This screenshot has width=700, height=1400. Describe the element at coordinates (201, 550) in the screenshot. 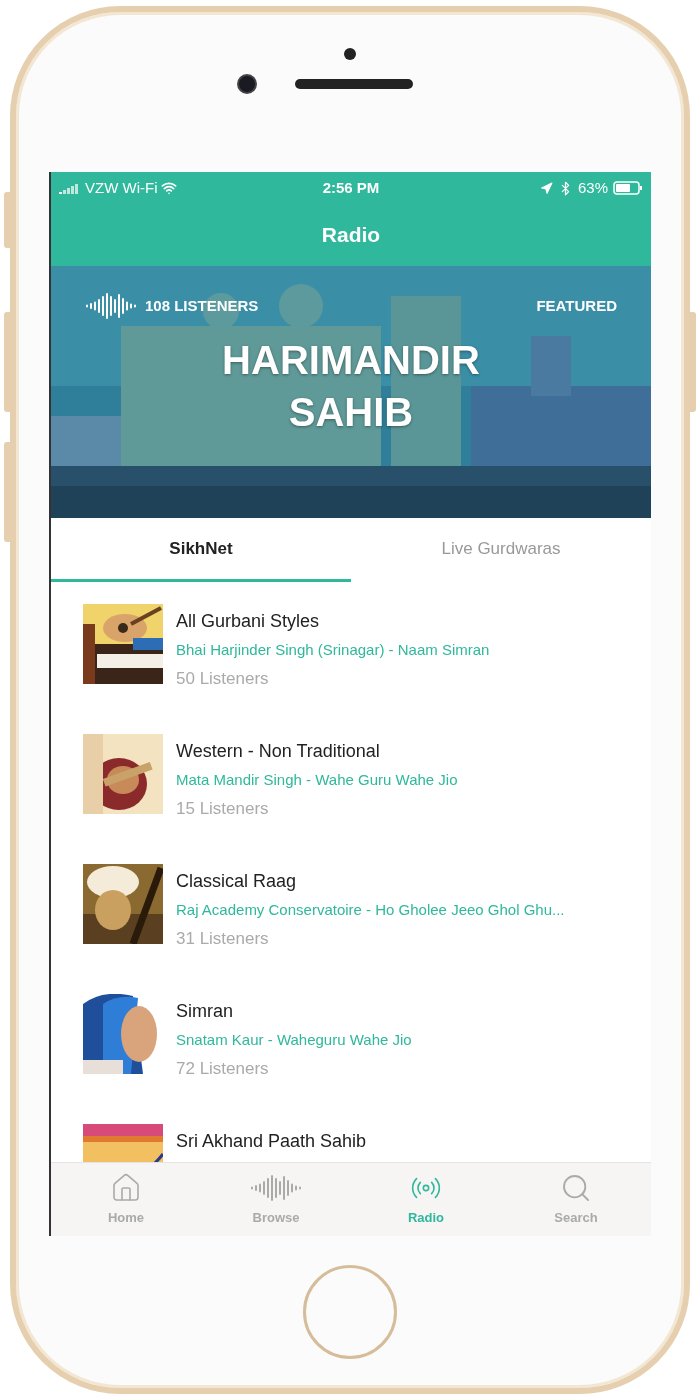

I see `tab: SikhNet` at that location.